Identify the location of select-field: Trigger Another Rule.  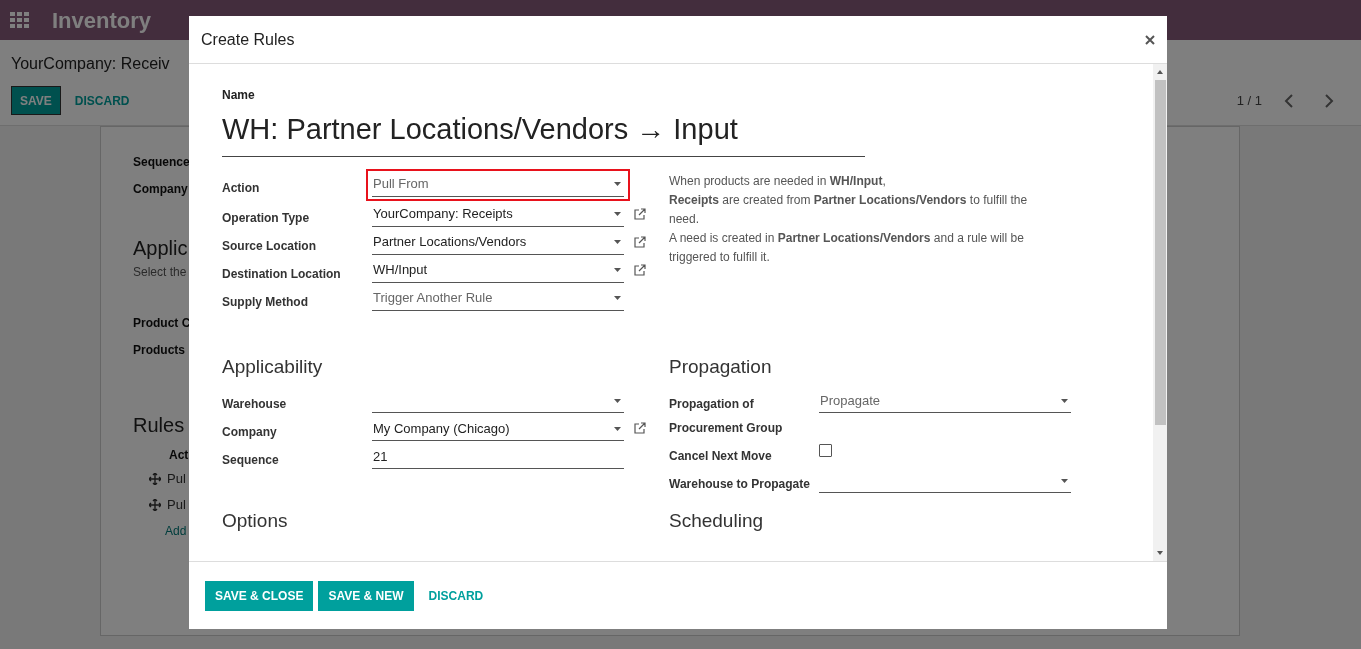
(498, 298).